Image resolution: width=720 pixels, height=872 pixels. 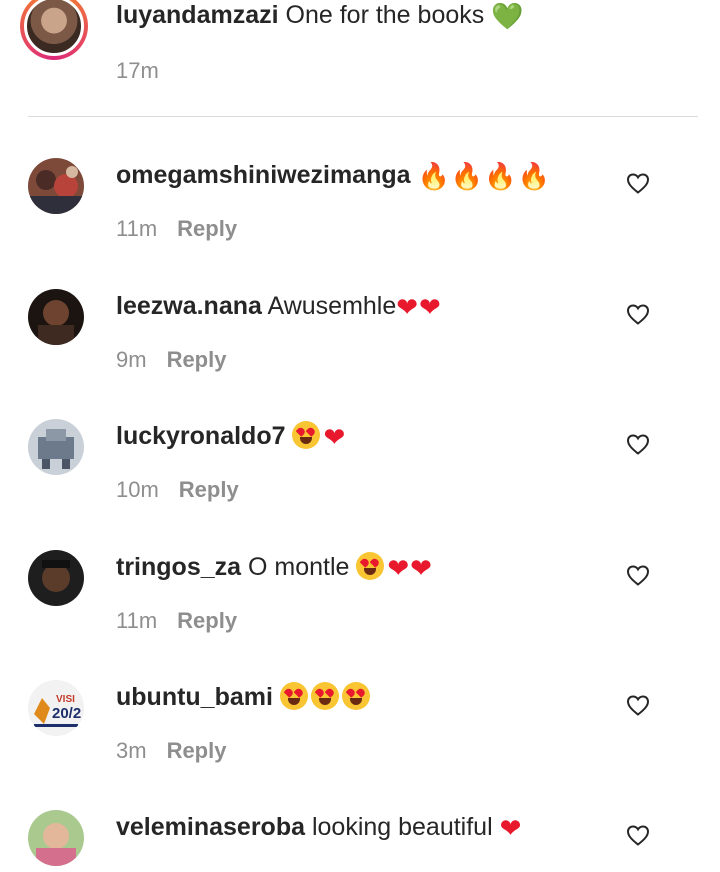 I want to click on comment-username: omegamshiniwezimanga, so click(x=263, y=175).